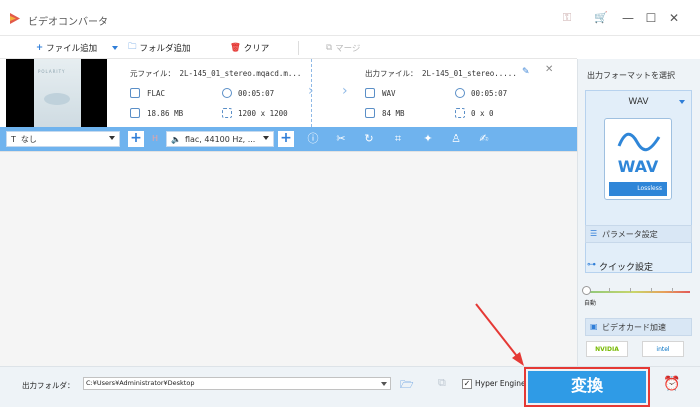 The width and height of the screenshot is (700, 407). I want to click on arrow-right-icon: ›, so click(345, 91).